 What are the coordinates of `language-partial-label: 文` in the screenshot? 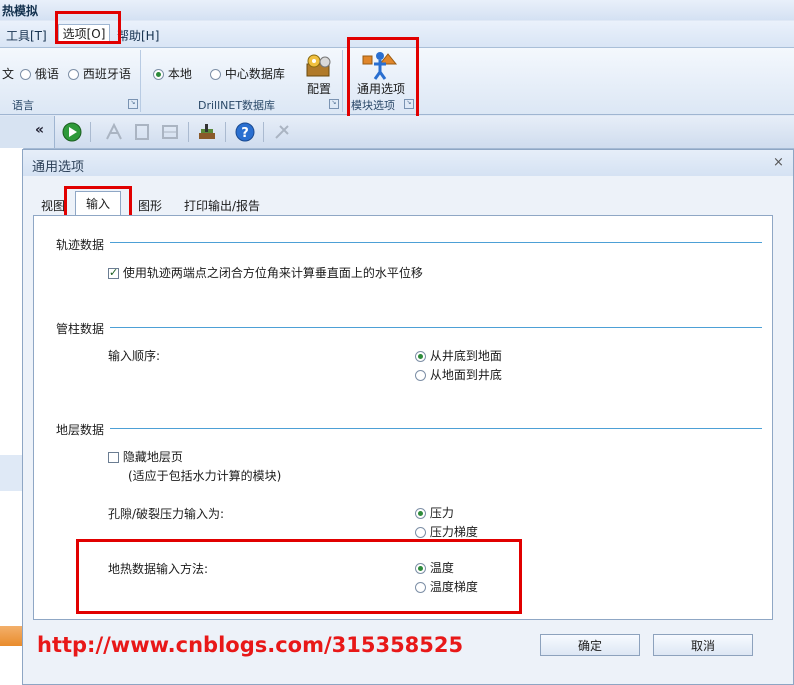 It's located at (8, 74).